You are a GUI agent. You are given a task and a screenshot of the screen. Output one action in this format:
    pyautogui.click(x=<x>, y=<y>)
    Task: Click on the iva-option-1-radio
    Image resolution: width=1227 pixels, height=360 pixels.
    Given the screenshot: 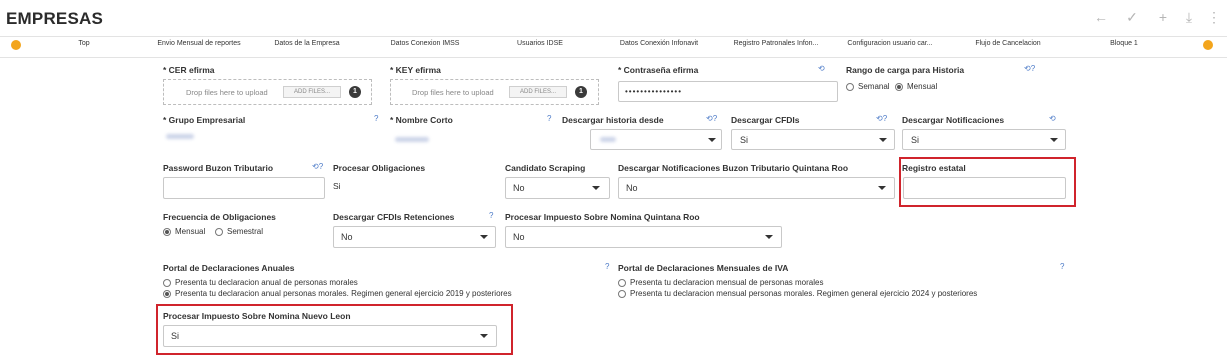 What is the action you would take?
    pyautogui.click(x=622, y=283)
    